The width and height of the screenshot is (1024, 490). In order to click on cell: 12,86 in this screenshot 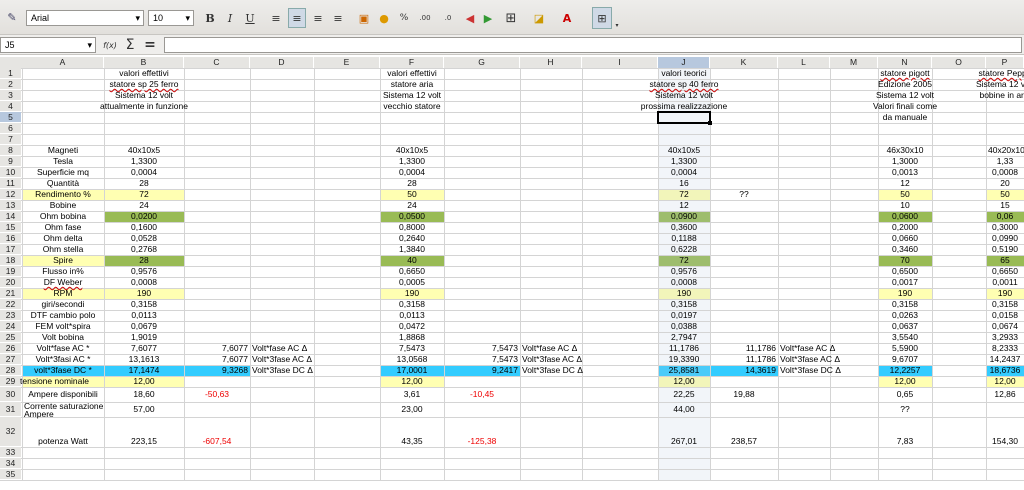, I will do `click(1005, 394)`.